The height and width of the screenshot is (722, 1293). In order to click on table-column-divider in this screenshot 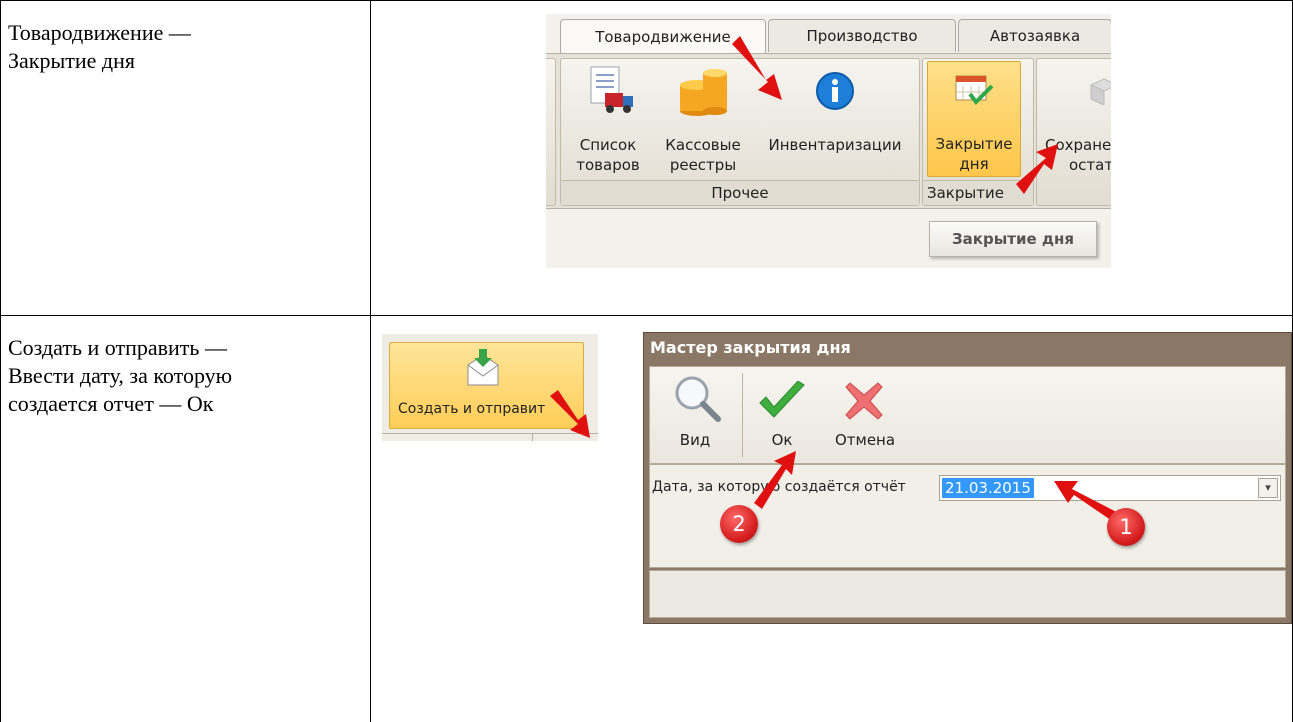, I will do `click(370, 361)`.